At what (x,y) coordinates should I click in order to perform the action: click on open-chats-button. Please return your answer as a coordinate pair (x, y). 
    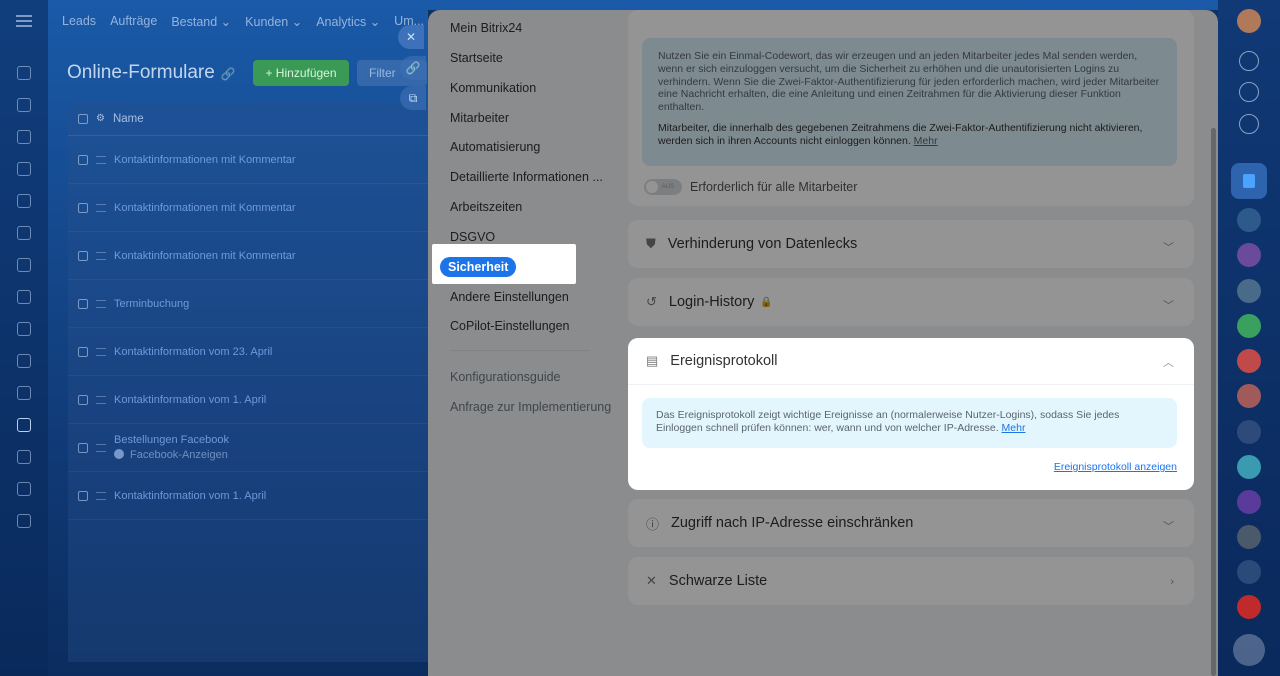
    Looking at the image, I should click on (1249, 650).